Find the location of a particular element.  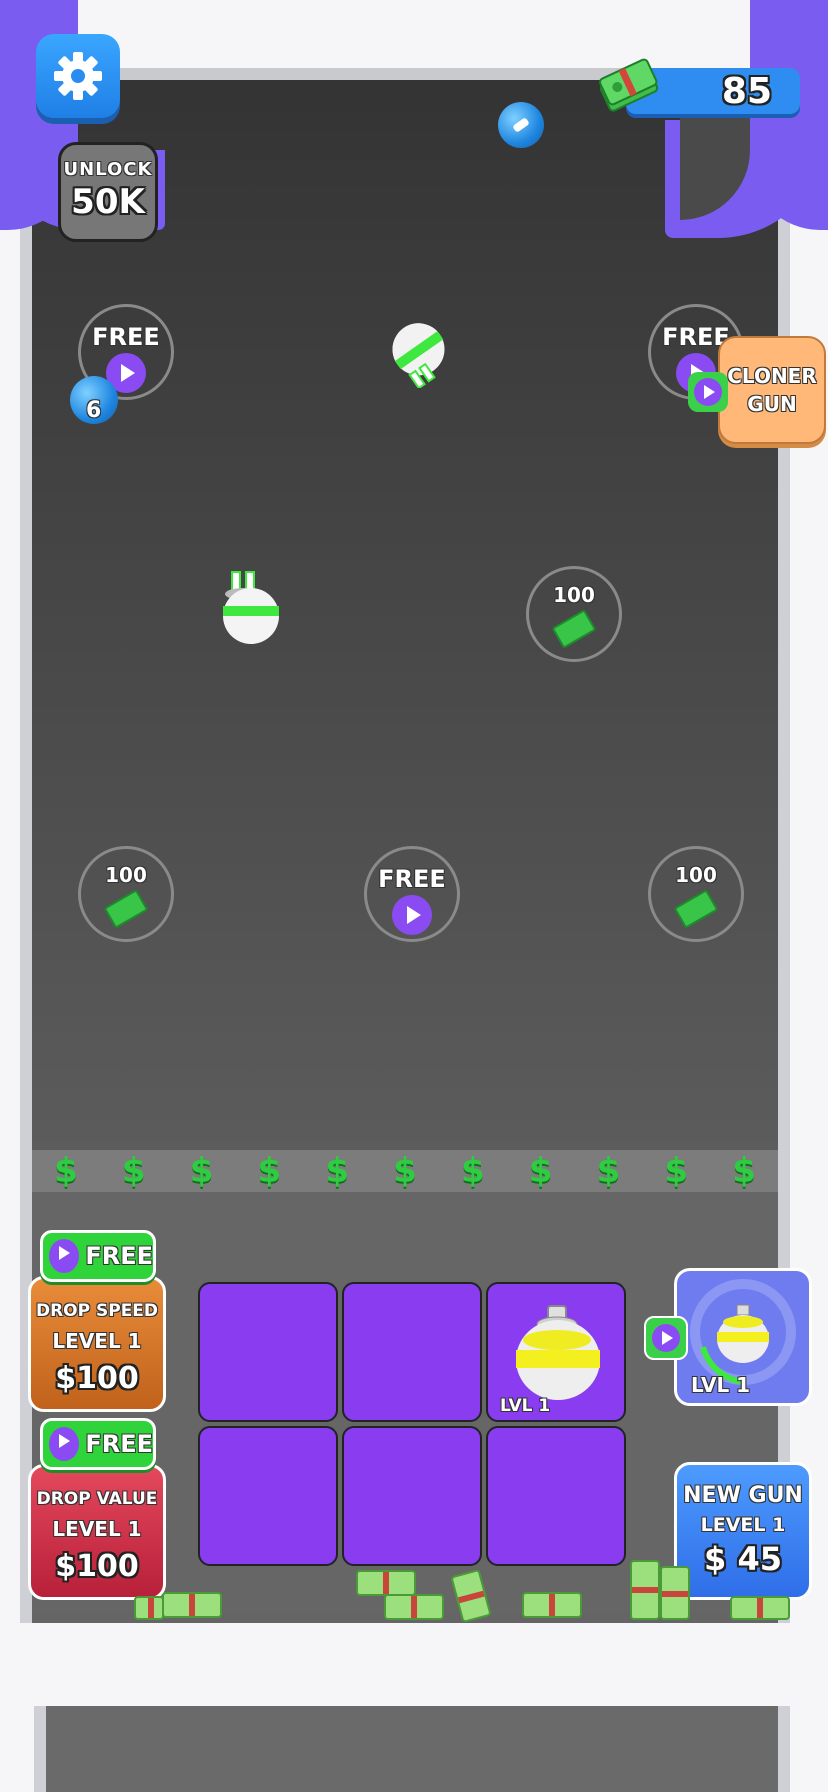

cloner-video-button is located at coordinates (708, 392).